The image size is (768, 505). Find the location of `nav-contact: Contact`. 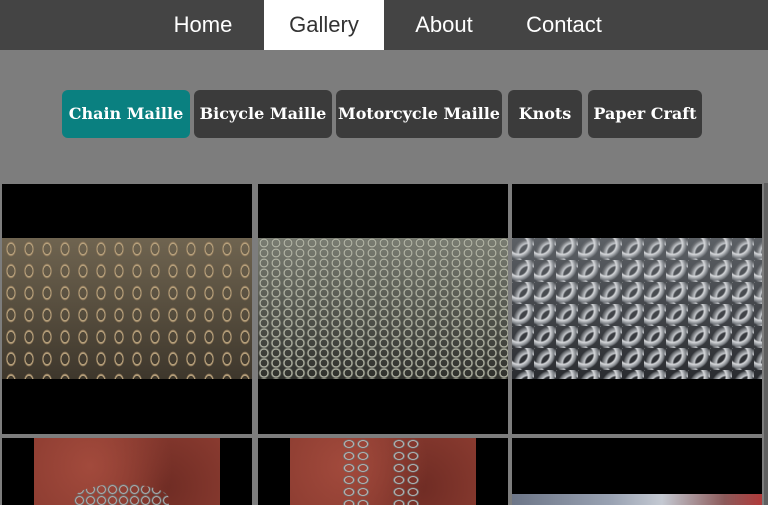

nav-contact: Contact is located at coordinates (564, 25).